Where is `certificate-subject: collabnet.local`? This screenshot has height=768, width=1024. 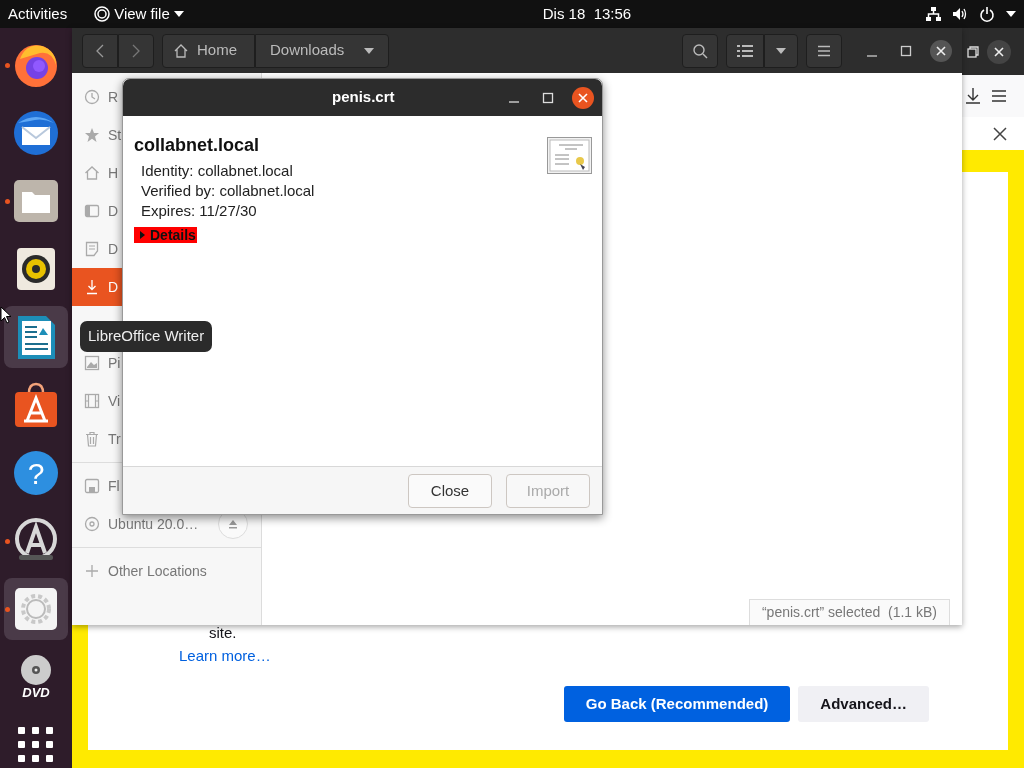 certificate-subject: collabnet.local is located at coordinates (197, 145).